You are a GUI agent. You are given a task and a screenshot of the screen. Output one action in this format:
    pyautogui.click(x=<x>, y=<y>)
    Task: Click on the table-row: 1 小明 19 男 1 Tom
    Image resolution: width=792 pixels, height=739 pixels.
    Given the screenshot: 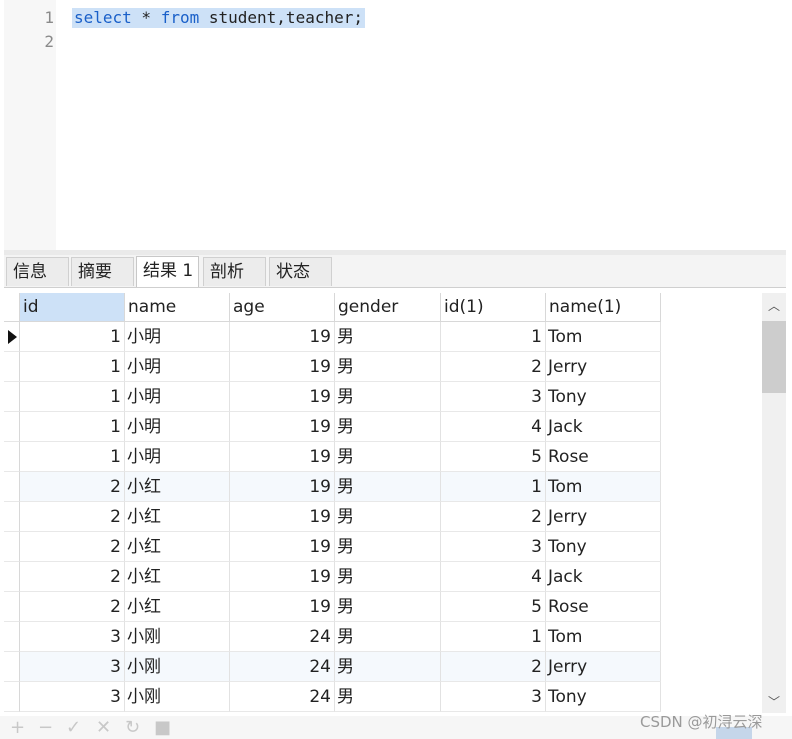 What is the action you would take?
    pyautogui.click(x=332, y=337)
    